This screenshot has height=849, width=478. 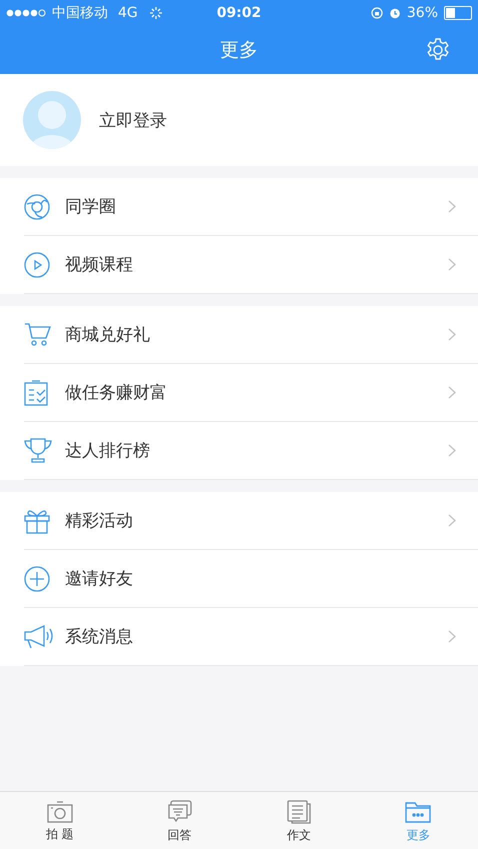 What do you see at coordinates (36, 393) in the screenshot?
I see `checklist-icon` at bounding box center [36, 393].